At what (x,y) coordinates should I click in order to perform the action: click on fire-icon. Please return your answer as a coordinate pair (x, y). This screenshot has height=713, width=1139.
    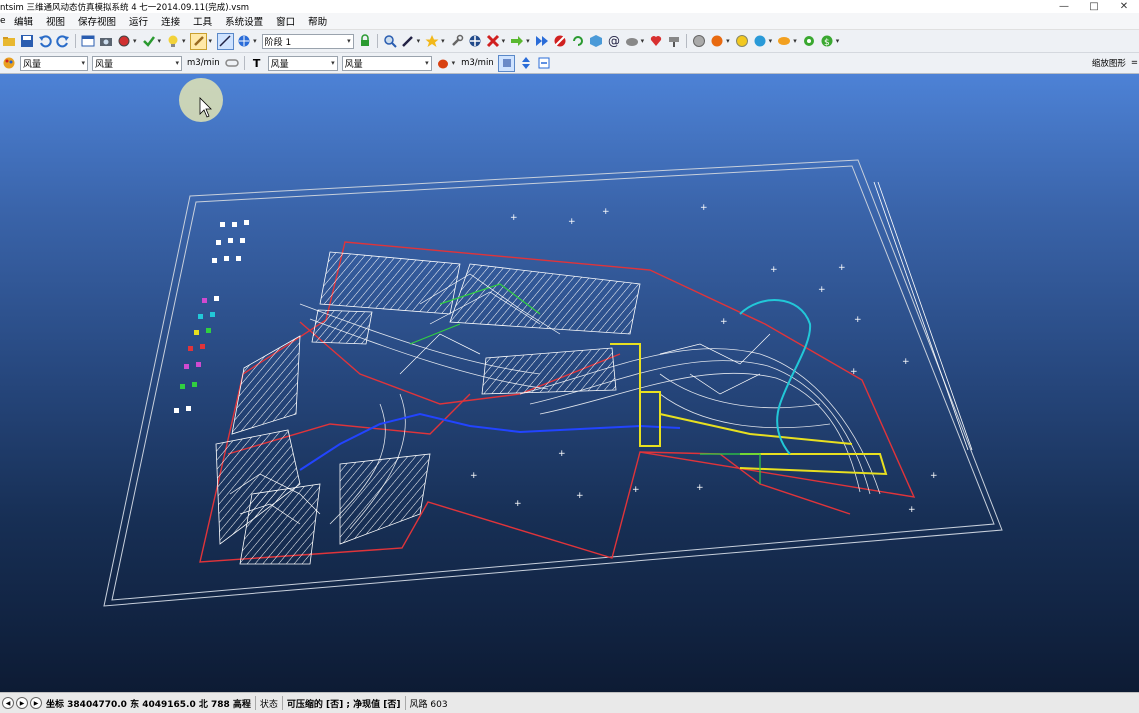
    Looking at the image, I should click on (717, 41).